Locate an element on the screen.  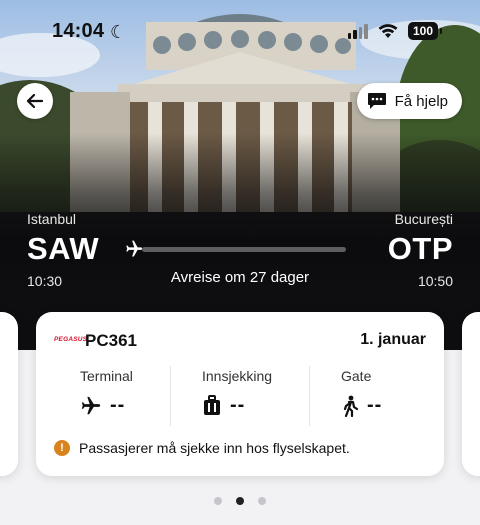
terminal-value-row: -- is located at coordinates (106, 405).